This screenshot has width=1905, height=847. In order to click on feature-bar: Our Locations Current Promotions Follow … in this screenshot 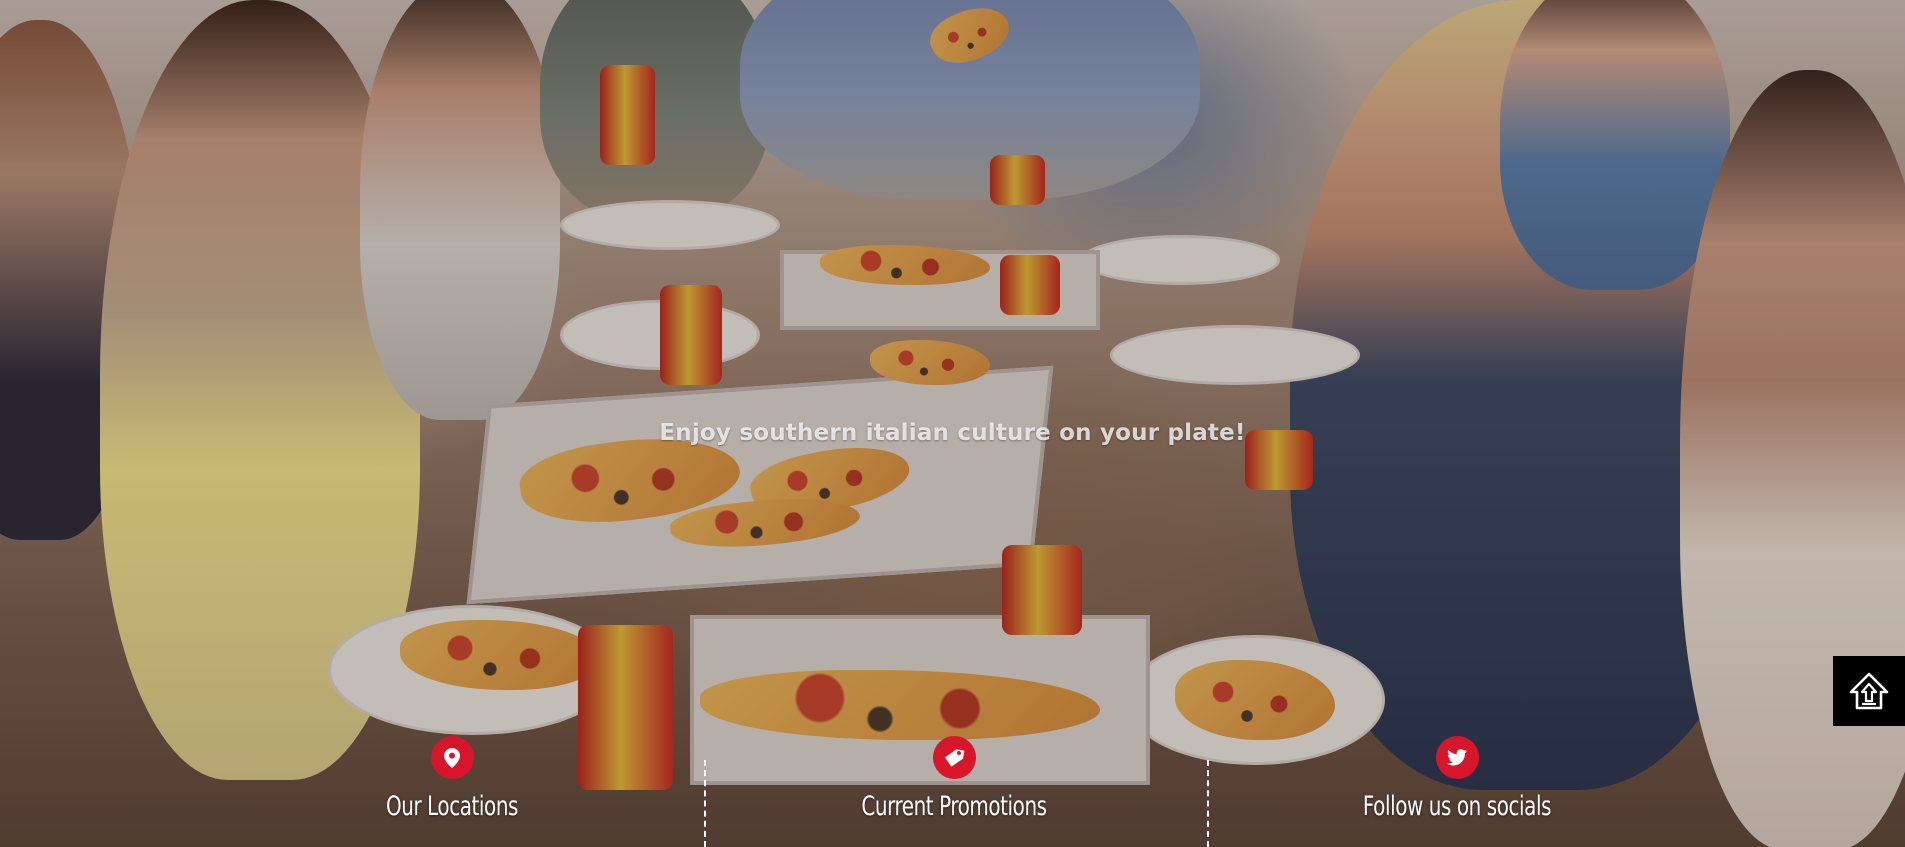, I will do `click(952, 791)`.